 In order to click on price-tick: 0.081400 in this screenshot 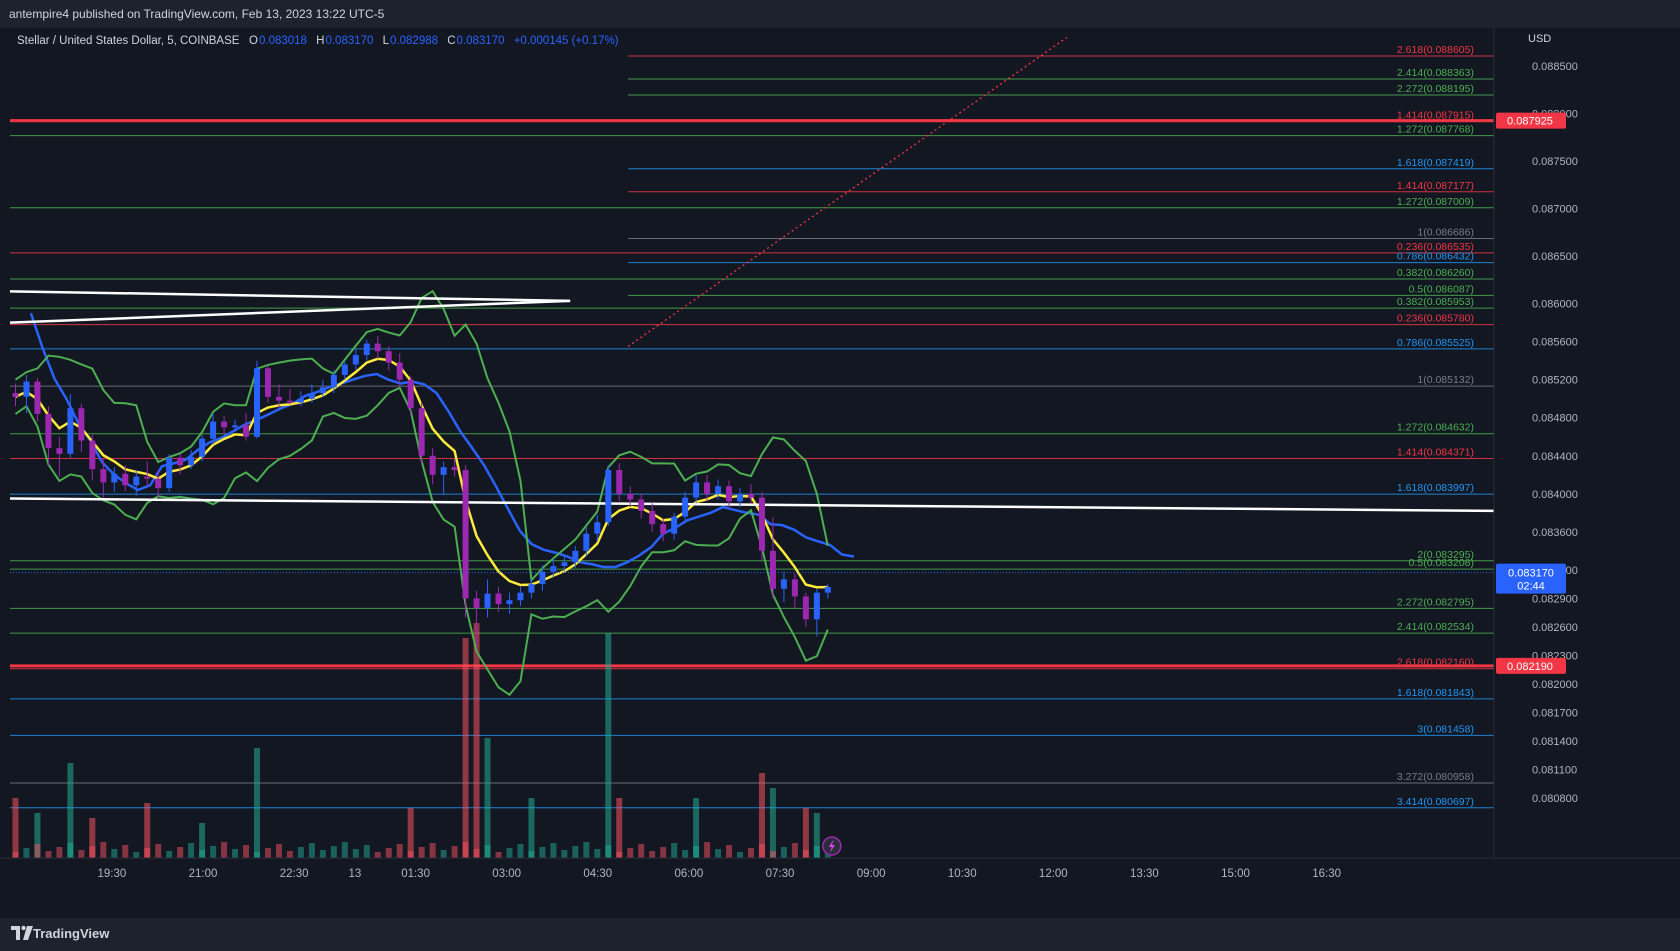, I will do `click(1555, 742)`.